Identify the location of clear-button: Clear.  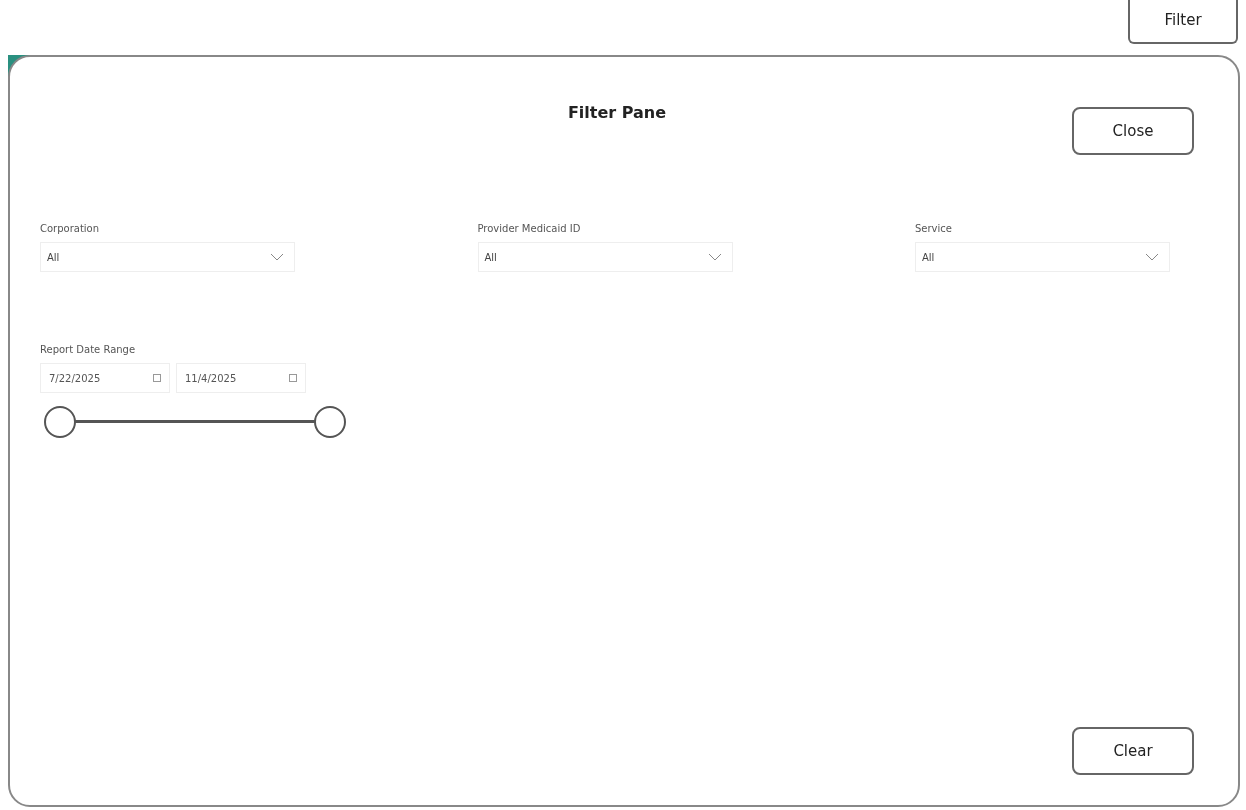
(1133, 751).